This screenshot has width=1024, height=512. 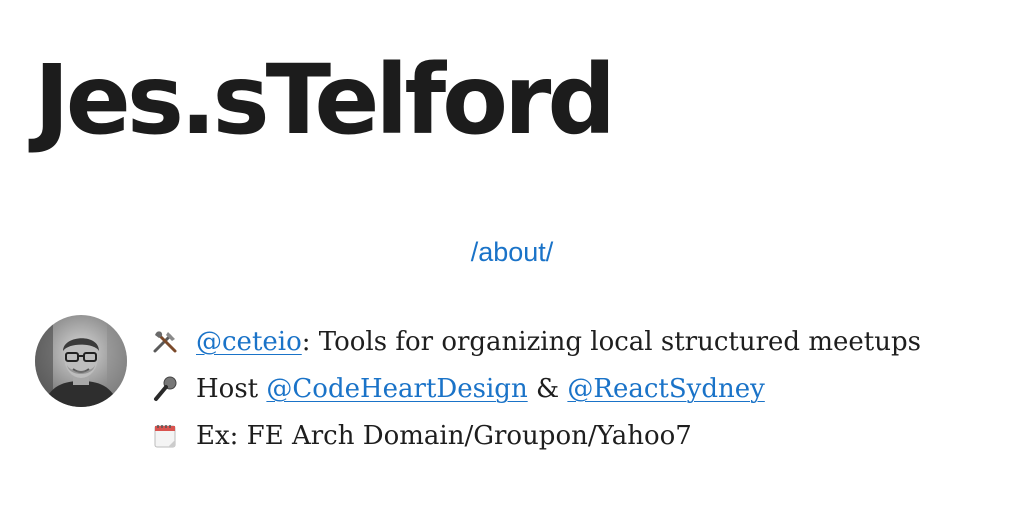 I want to click on avatar, so click(x=81, y=361).